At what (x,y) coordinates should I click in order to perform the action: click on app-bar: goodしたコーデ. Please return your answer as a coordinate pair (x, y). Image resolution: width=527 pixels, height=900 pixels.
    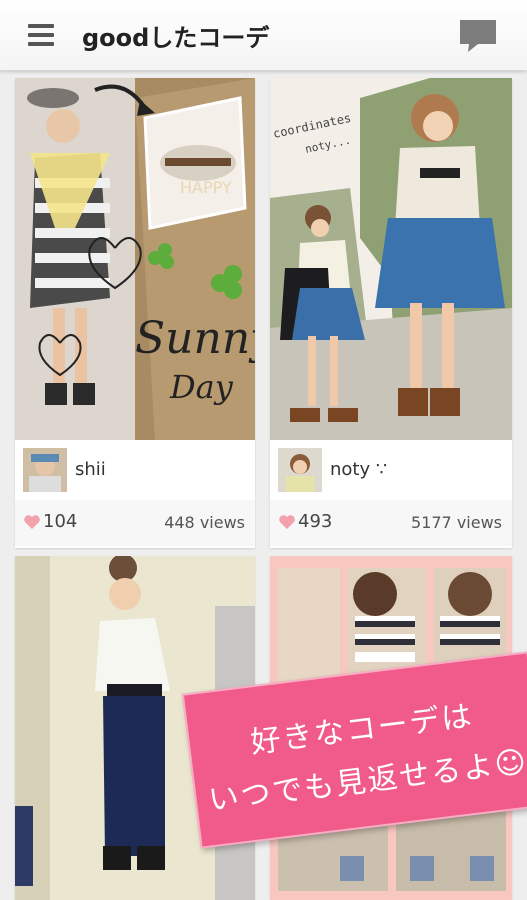
    Looking at the image, I should click on (263, 35).